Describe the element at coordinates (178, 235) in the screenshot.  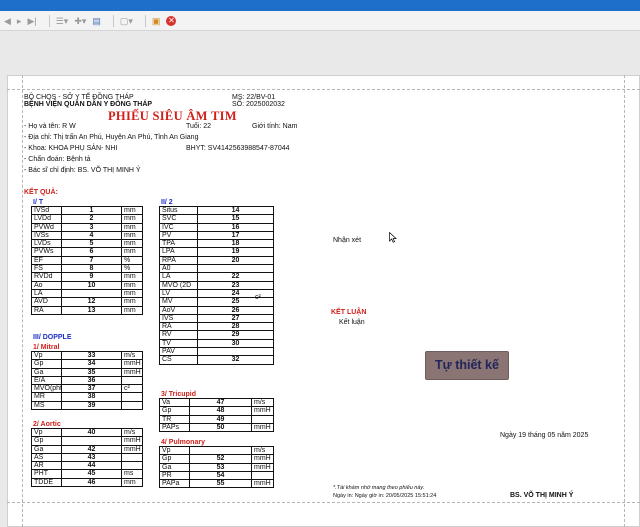
I see `parameter-name: PV` at that location.